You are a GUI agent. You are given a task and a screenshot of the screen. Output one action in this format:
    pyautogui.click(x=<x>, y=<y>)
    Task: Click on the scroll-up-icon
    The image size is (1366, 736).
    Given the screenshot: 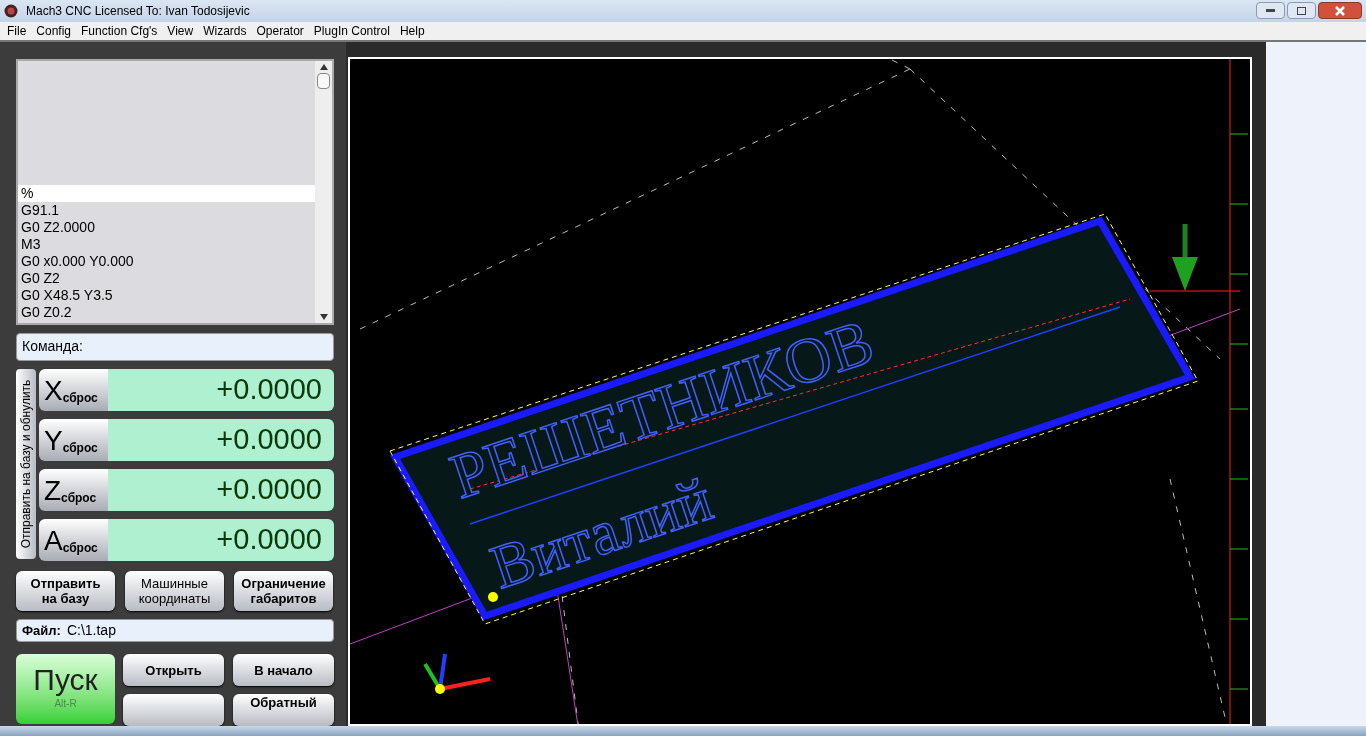 What is the action you would take?
    pyautogui.click(x=323, y=67)
    